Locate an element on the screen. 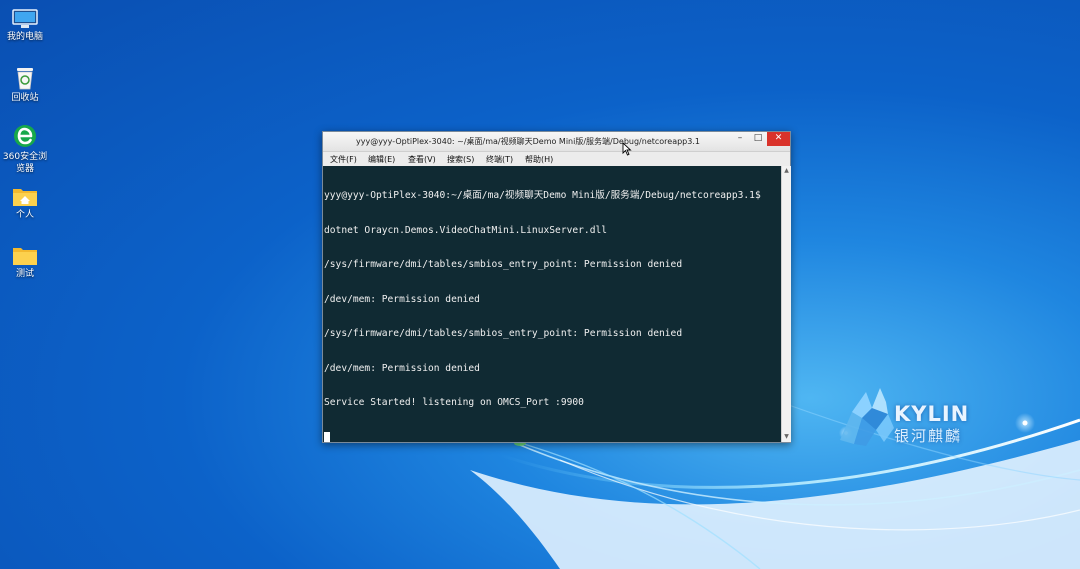 This screenshot has height=569, width=1080. desktop-icon-computer: 我的电脑 is located at coordinates (25, 26).